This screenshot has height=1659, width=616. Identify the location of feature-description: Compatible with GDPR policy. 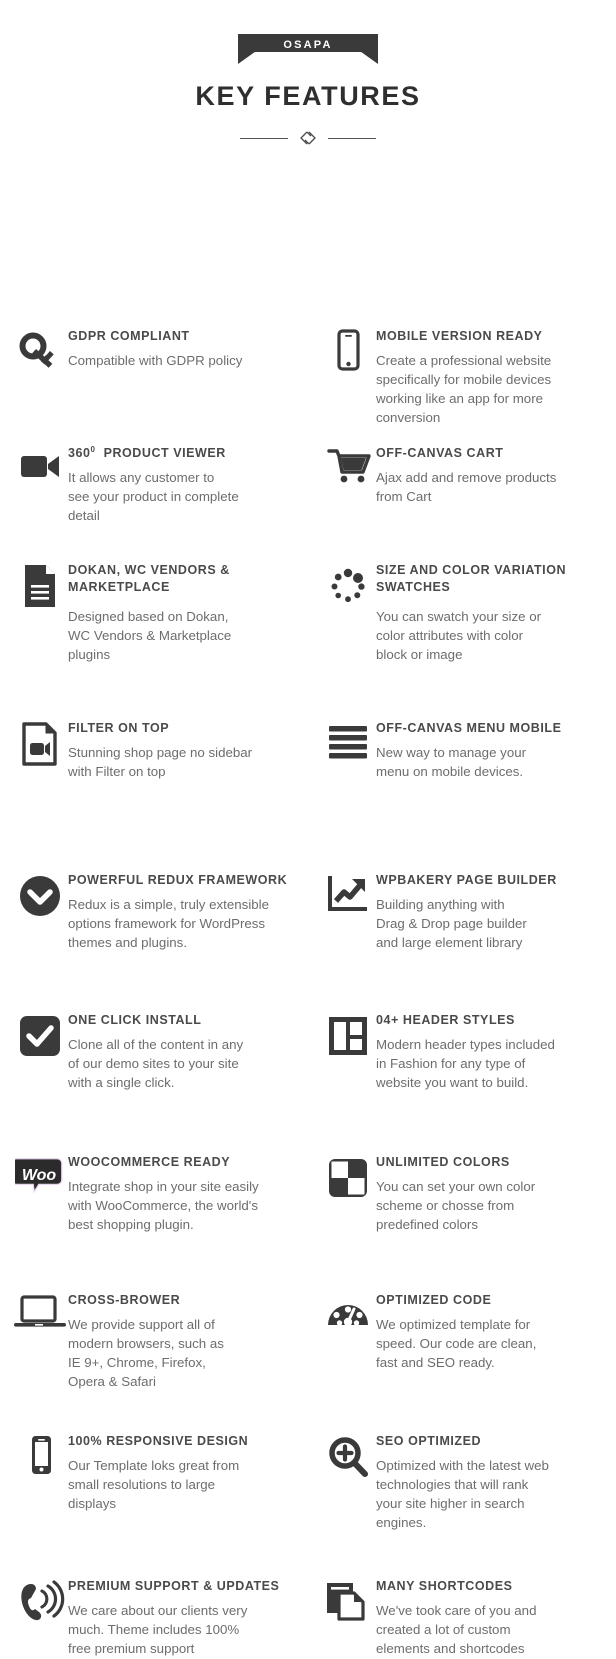
(155, 361).